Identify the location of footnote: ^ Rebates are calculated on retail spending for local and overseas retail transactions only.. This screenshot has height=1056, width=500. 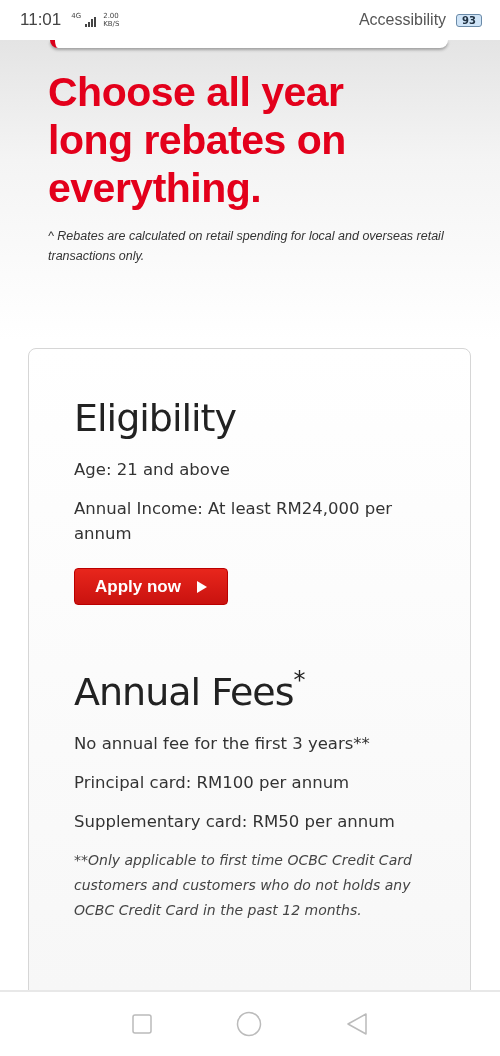
(246, 246).